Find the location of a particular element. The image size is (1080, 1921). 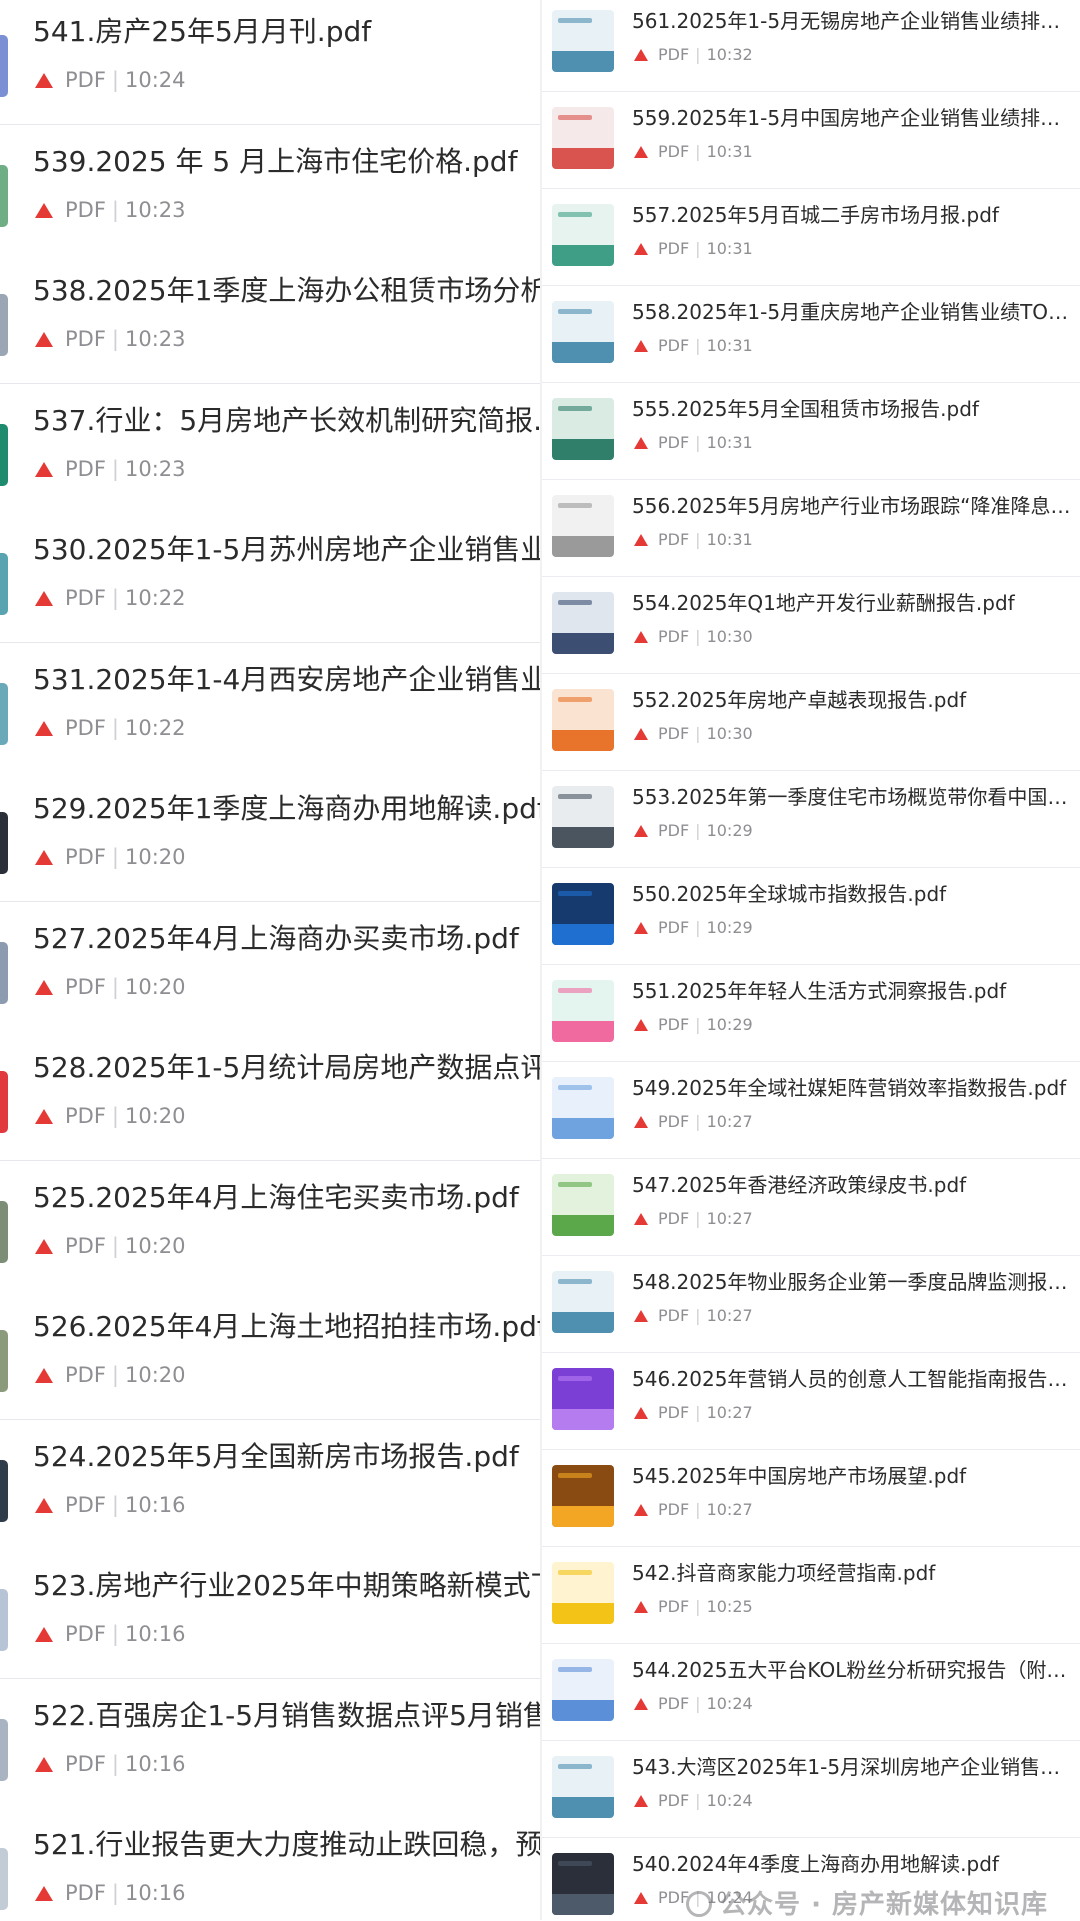

file-list-item: 528.2025年1-5月统计局房地产数据点评量 PDF | 10:20 is located at coordinates (271, 1096).